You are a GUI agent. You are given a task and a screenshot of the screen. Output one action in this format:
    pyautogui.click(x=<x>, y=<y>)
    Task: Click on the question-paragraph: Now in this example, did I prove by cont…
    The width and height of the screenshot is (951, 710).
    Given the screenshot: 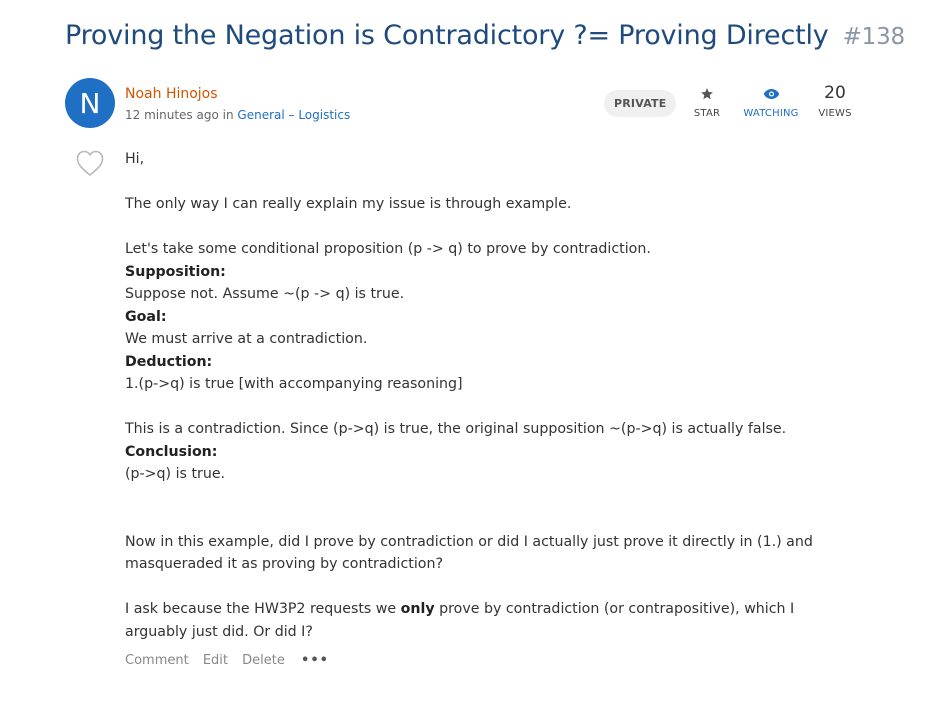 What is the action you would take?
    pyautogui.click(x=469, y=553)
    